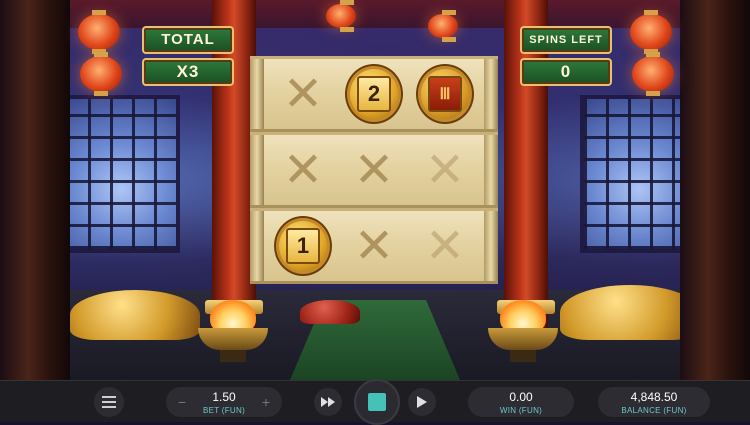 The image size is (750, 425). I want to click on left-brazier, so click(233, 331).